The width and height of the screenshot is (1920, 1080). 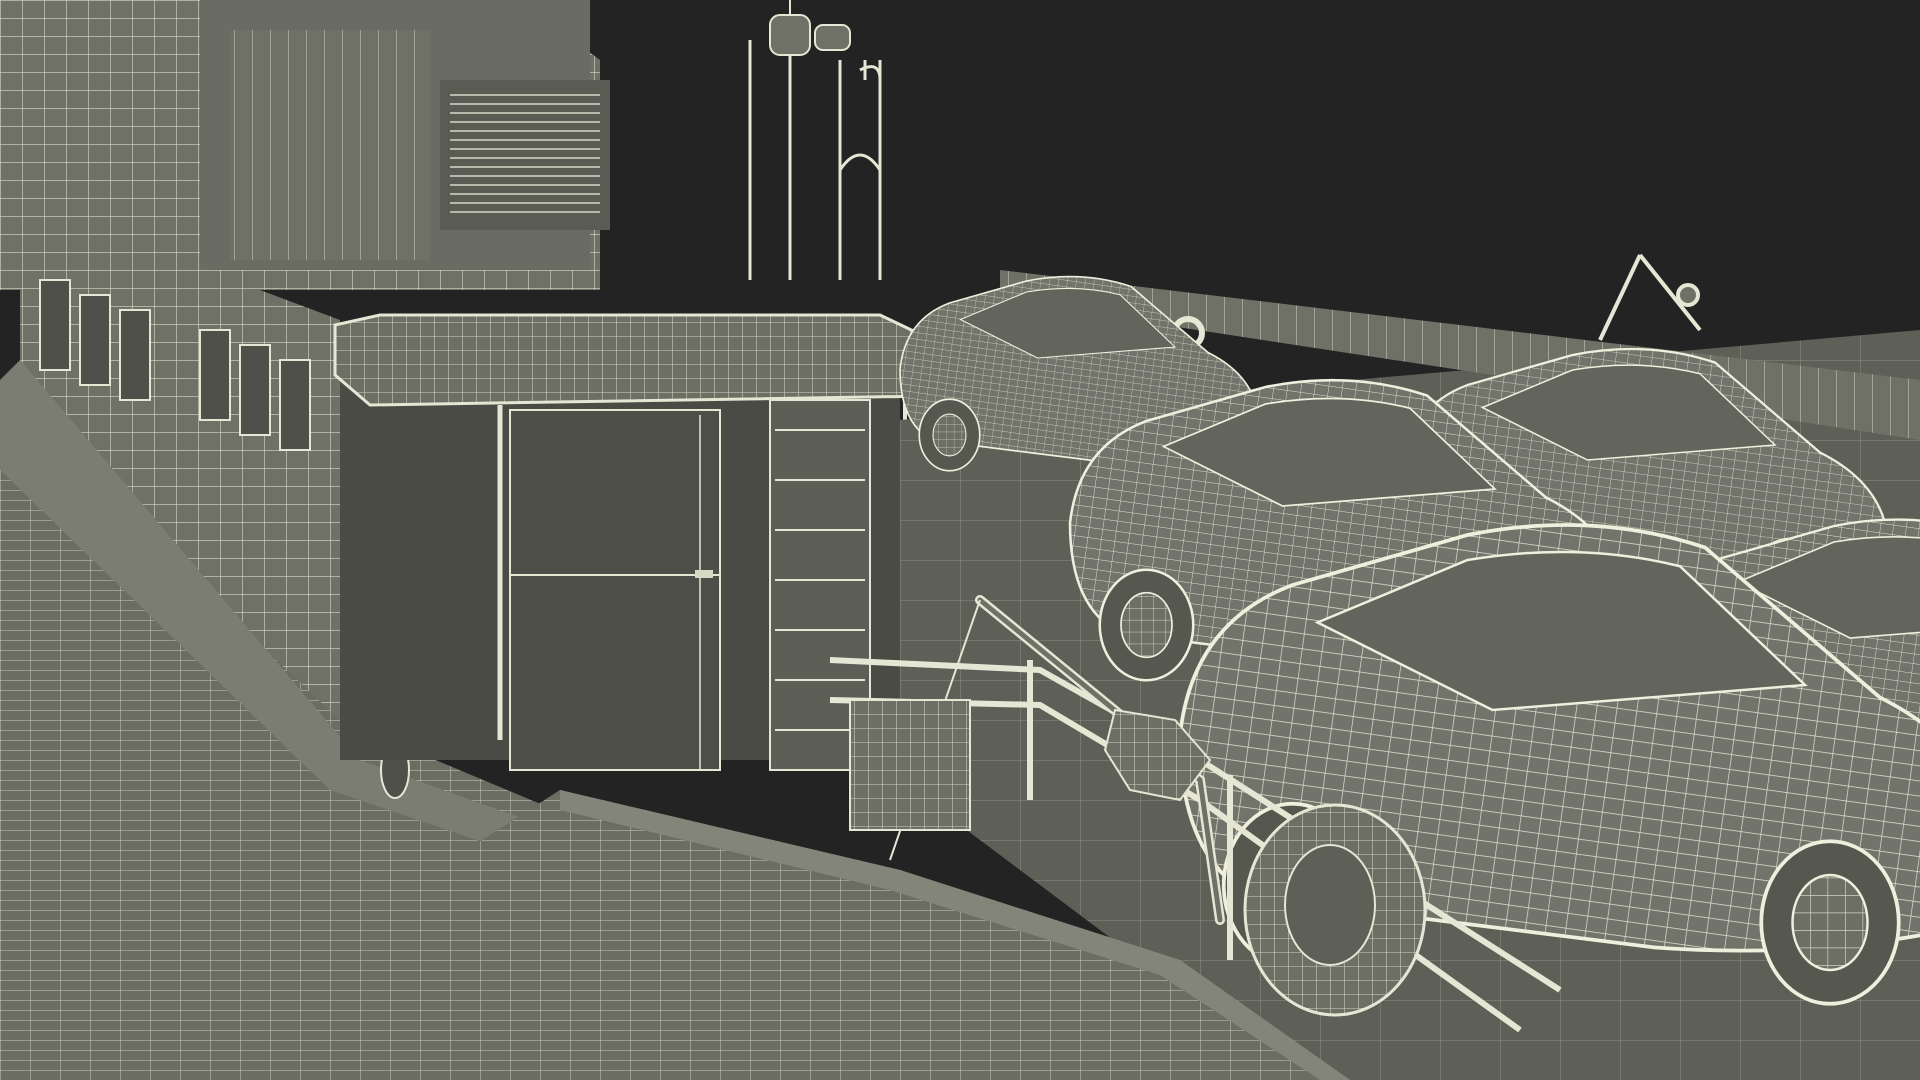 What do you see at coordinates (704, 574) in the screenshot?
I see `door-handle` at bounding box center [704, 574].